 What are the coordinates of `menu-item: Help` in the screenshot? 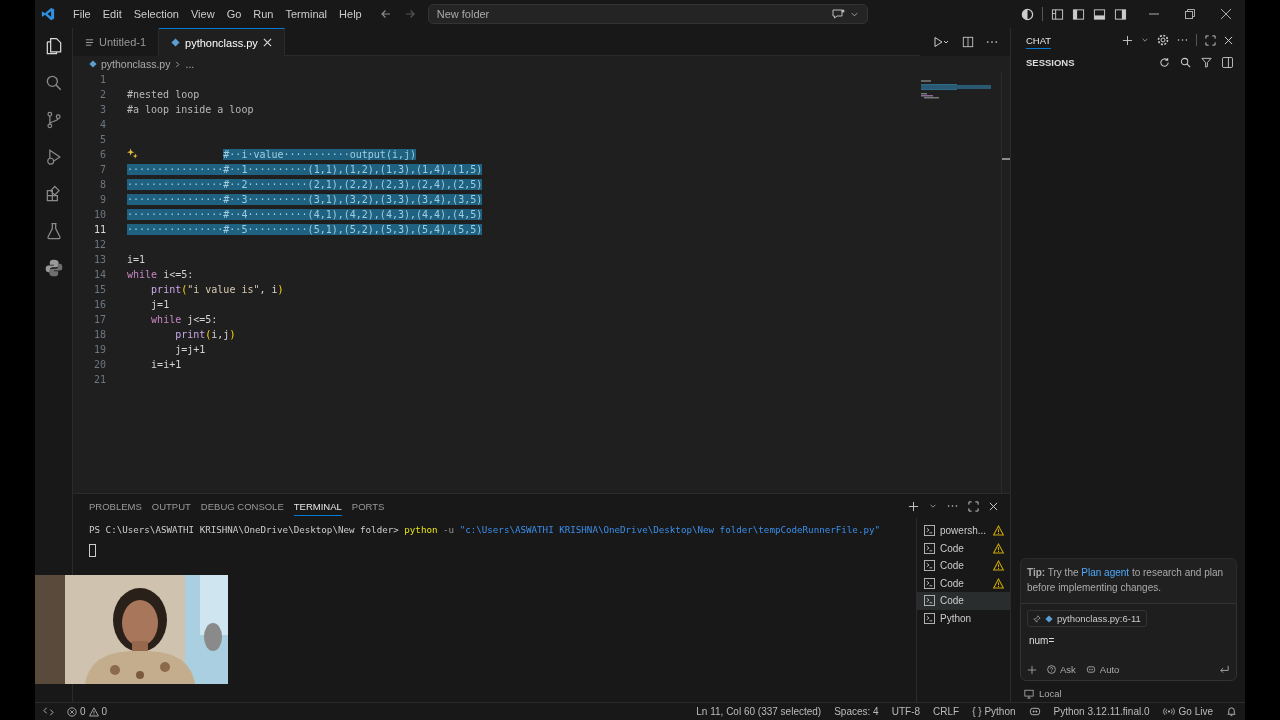 It's located at (350, 14).